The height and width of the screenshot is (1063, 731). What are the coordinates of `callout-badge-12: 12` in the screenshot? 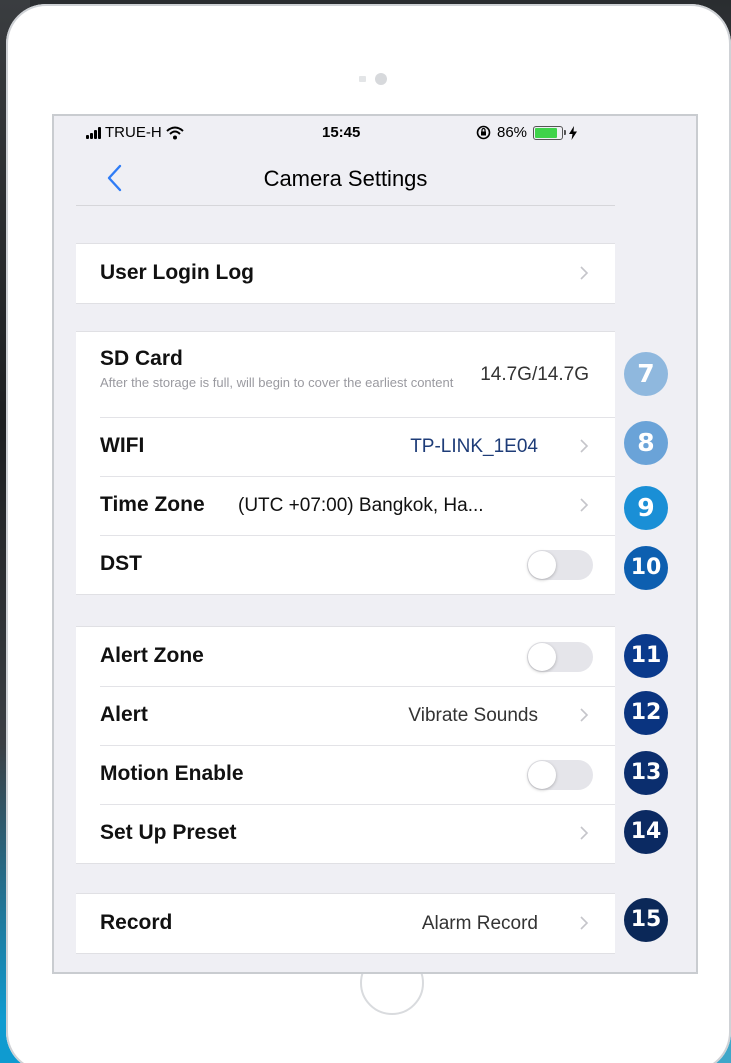 It's located at (646, 713).